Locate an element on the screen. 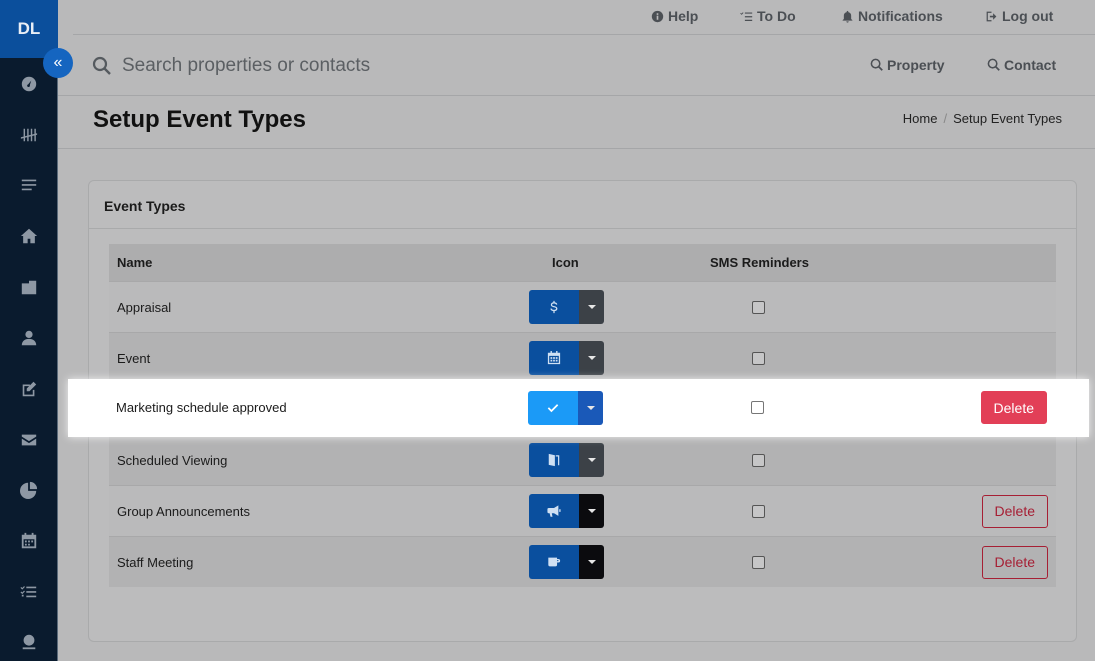 The image size is (1095, 661). megaphone-icon is located at coordinates (554, 511).